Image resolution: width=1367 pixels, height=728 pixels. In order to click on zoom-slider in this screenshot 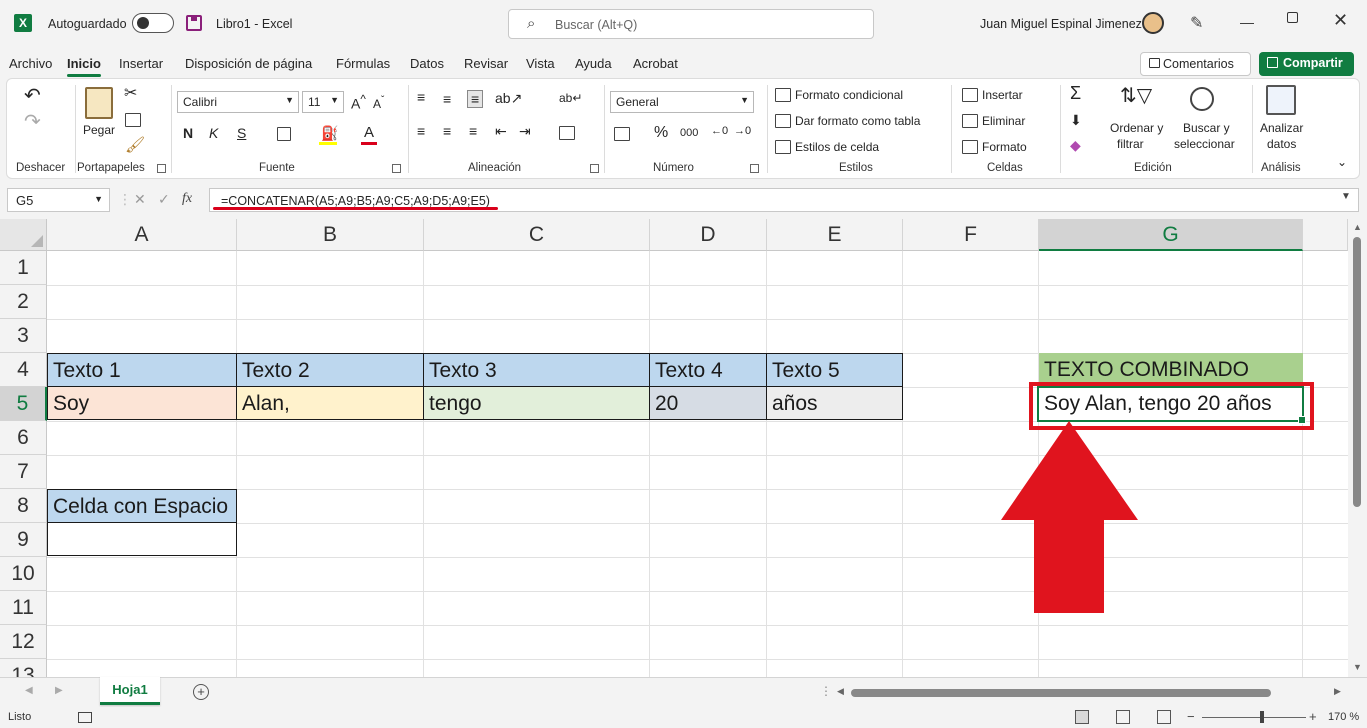, I will do `click(1254, 717)`.